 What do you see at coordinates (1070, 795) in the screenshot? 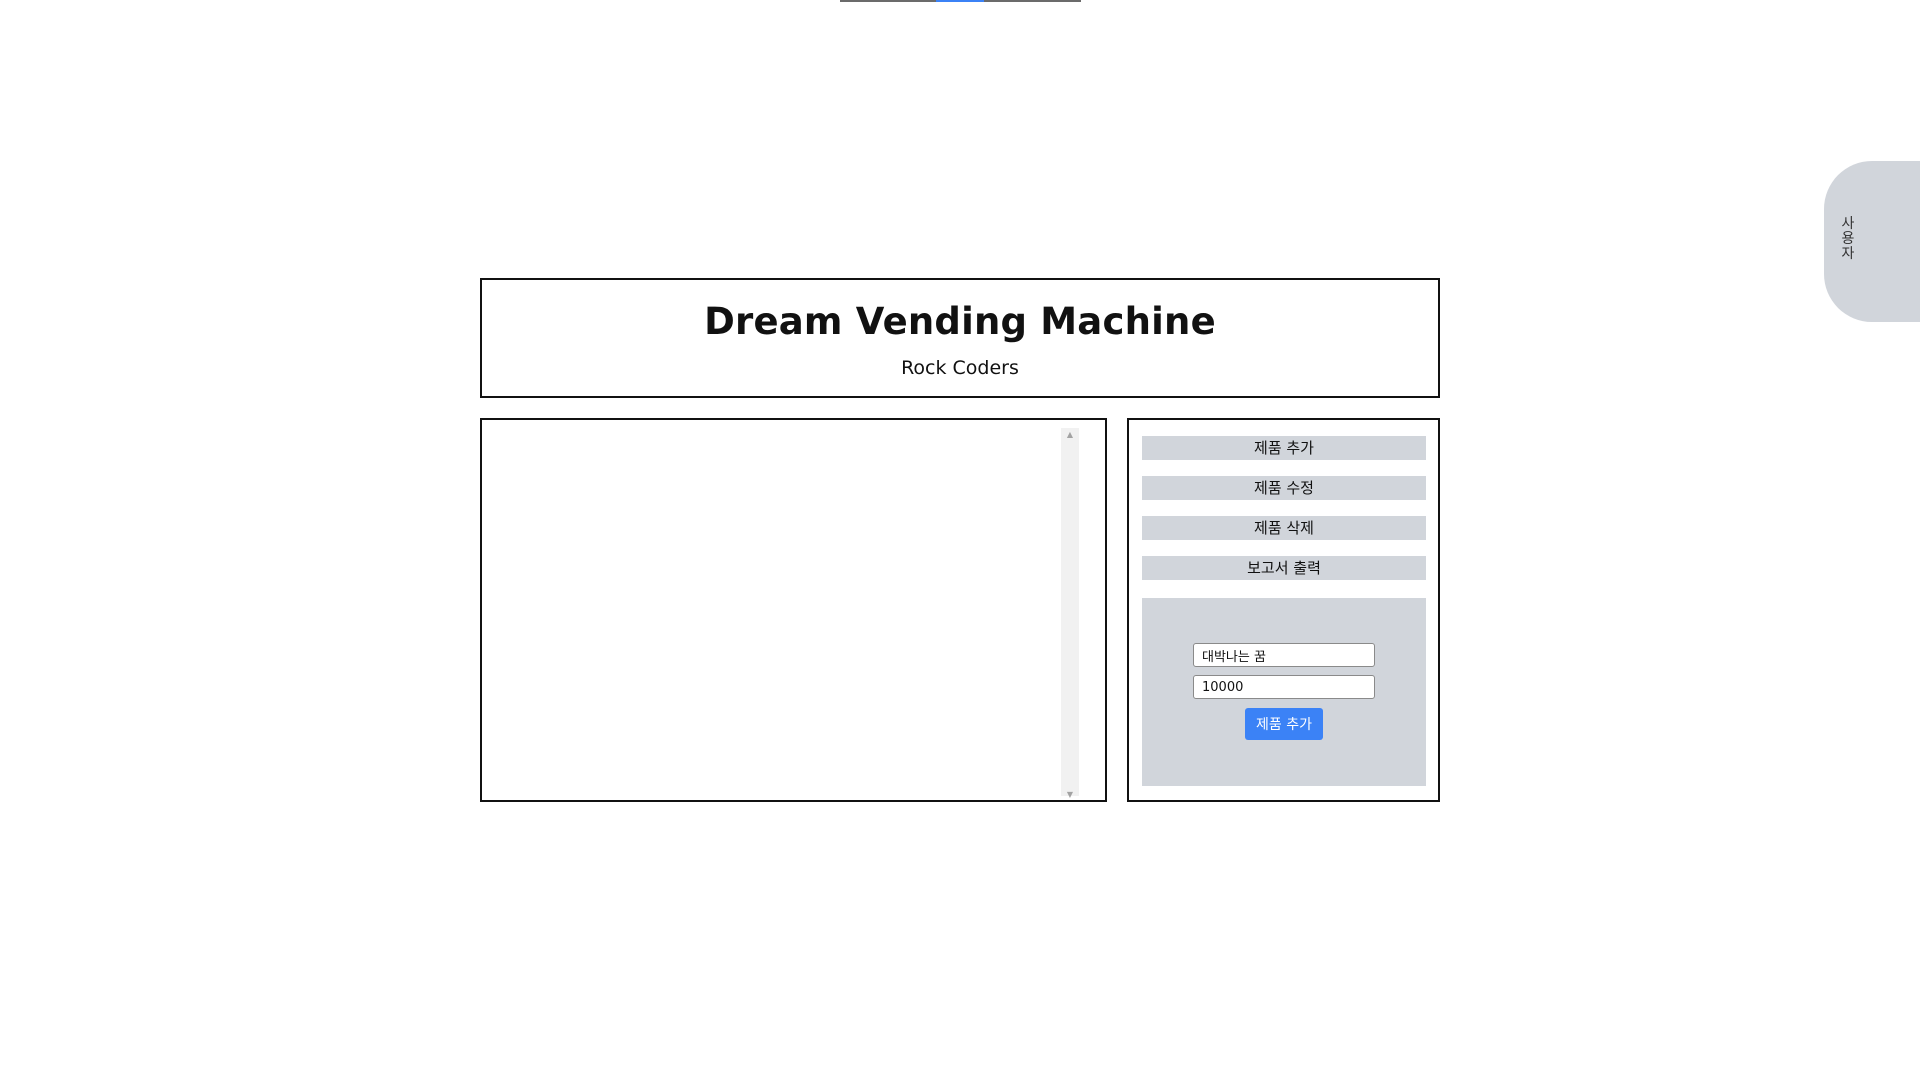
I see `scroll-down-arrow-icon: ▼` at bounding box center [1070, 795].